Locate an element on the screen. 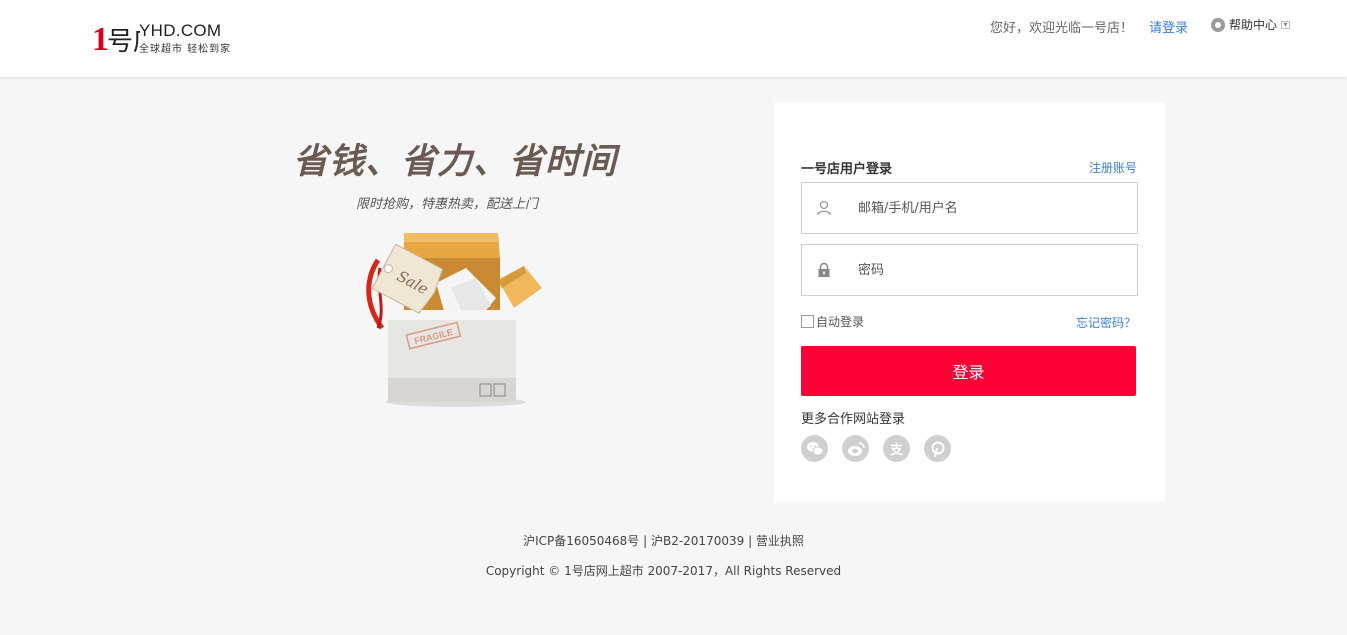 The width and height of the screenshot is (1347, 635). register-link: 注册账号 is located at coordinates (1113, 167).